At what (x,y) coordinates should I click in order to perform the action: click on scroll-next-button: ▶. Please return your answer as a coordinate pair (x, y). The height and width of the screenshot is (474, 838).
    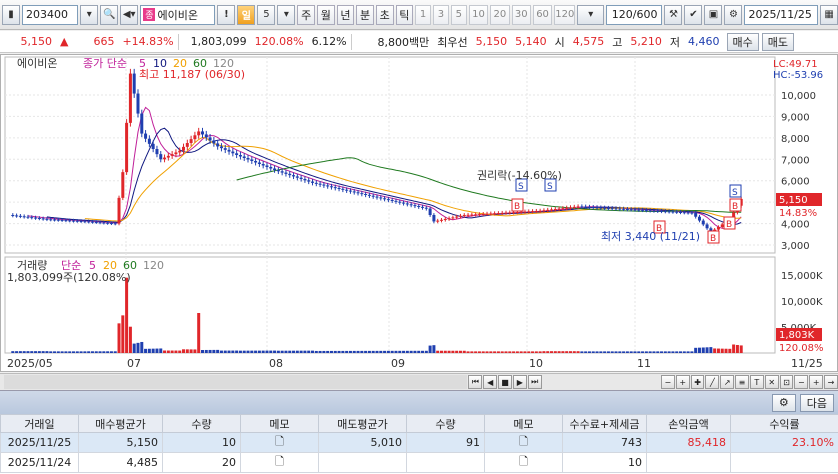
    Looking at the image, I should click on (519, 382).